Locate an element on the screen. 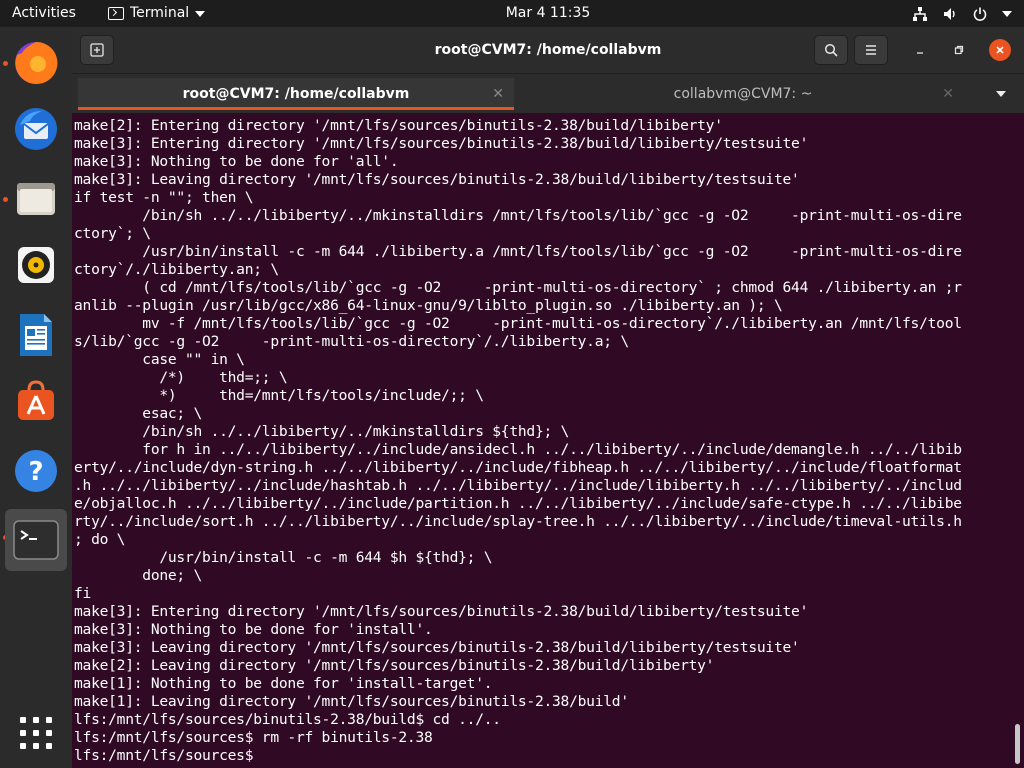  terminal-line: if test -n ""; then \ is located at coordinates (164, 197).